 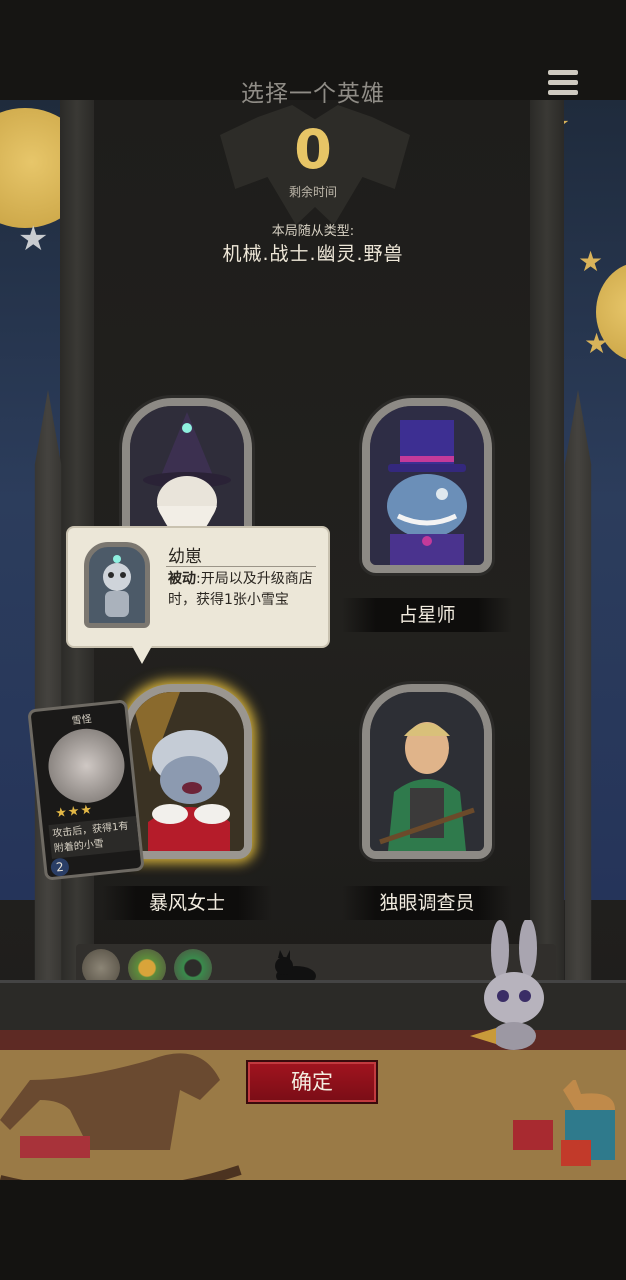 I want to click on top-hat-monster-icon, so click(x=427, y=485).